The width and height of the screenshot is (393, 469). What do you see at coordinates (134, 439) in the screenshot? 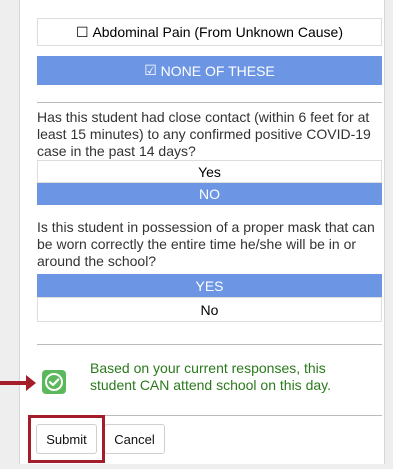
I see `cancel-button: Cancel` at bounding box center [134, 439].